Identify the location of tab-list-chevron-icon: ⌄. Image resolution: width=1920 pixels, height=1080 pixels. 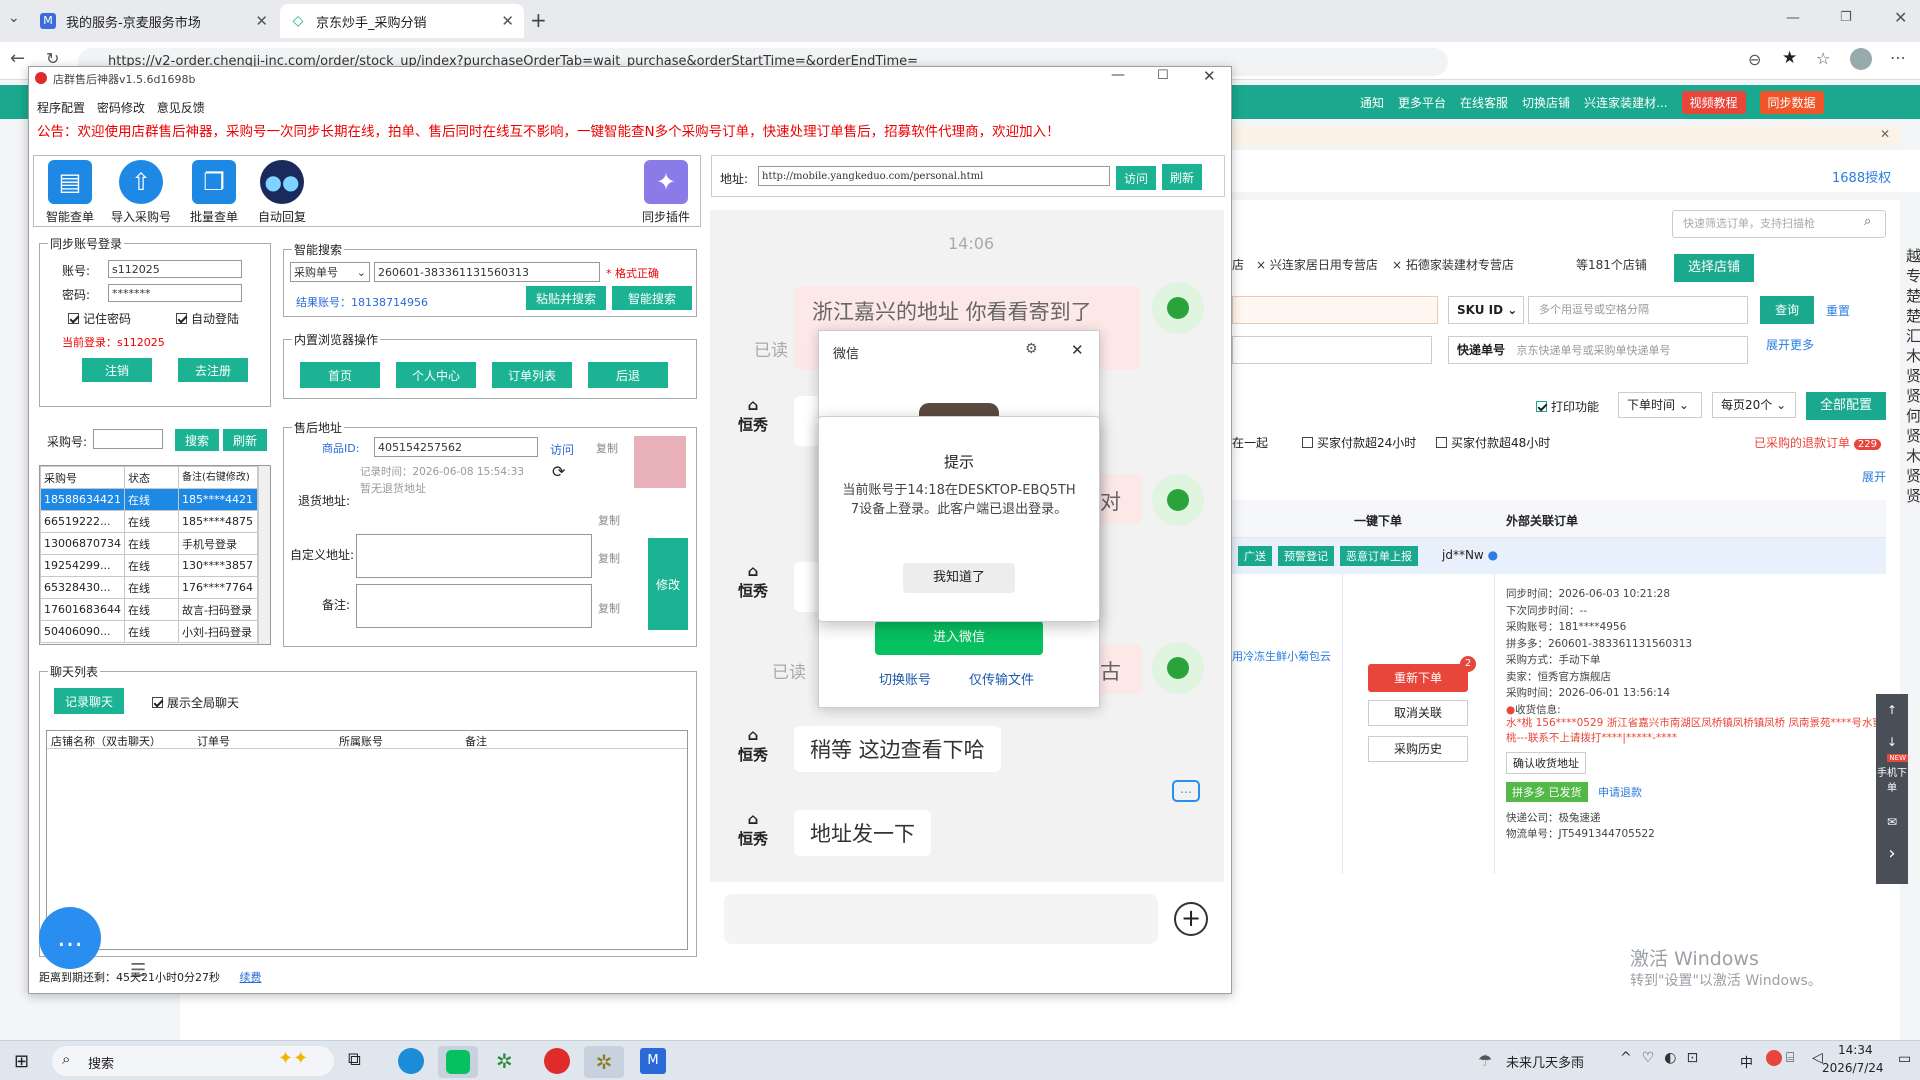
(14, 18).